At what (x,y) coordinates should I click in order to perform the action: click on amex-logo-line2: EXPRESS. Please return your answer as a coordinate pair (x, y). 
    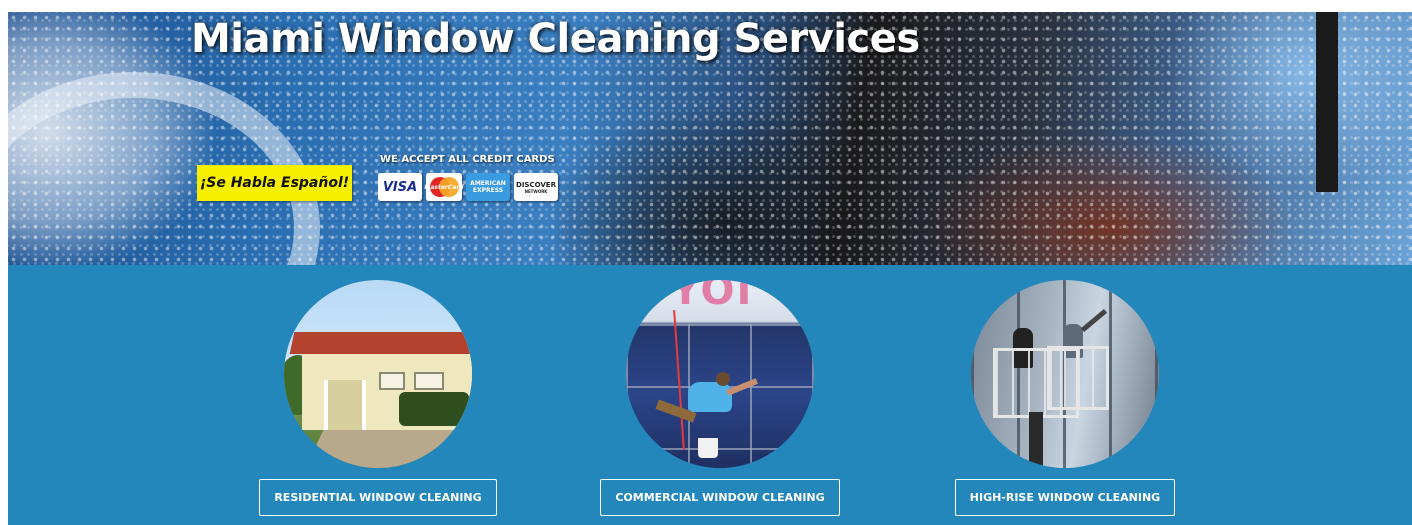
    Looking at the image, I should click on (488, 190).